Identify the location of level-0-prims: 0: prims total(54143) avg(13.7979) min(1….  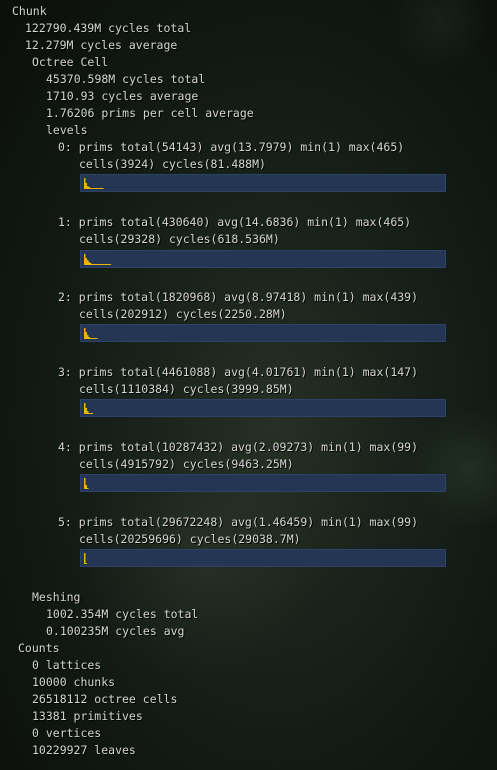
(231, 147).